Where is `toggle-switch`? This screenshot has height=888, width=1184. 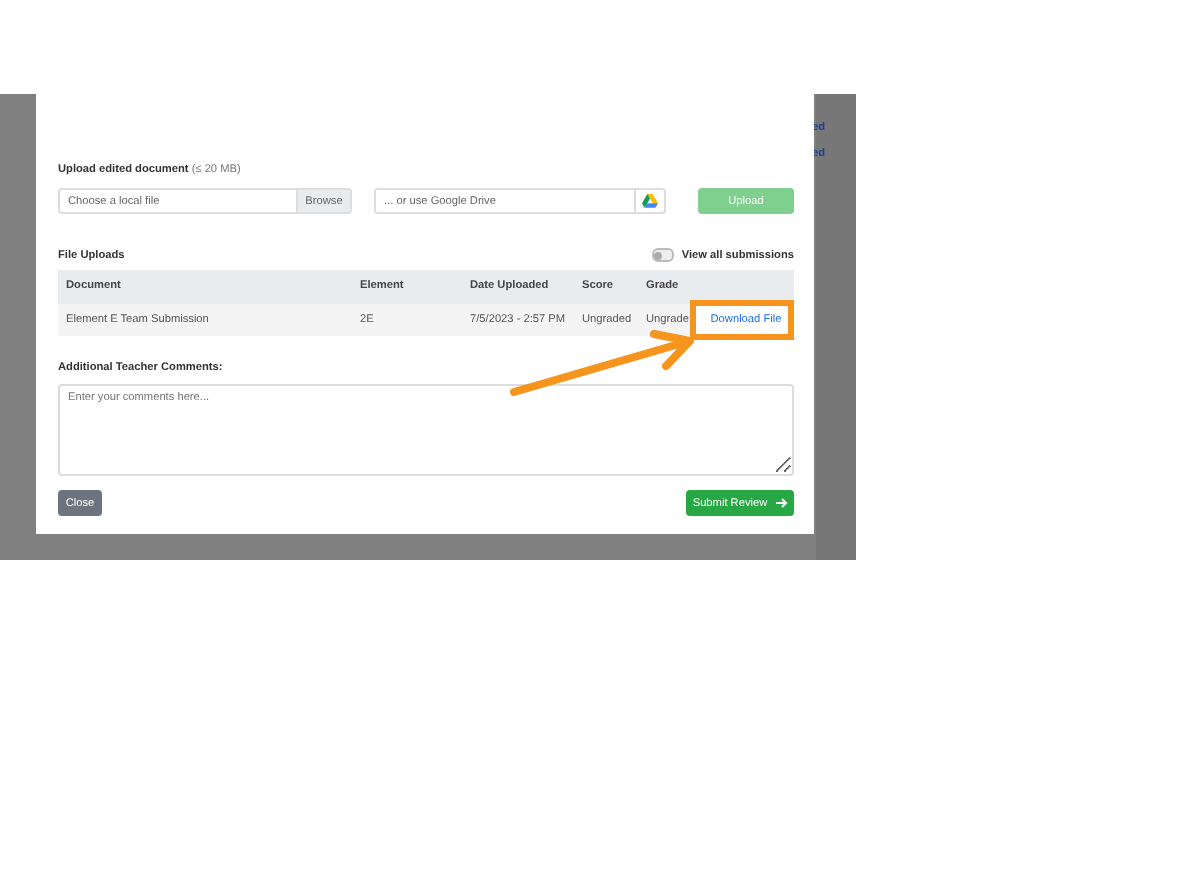 toggle-switch is located at coordinates (662, 255).